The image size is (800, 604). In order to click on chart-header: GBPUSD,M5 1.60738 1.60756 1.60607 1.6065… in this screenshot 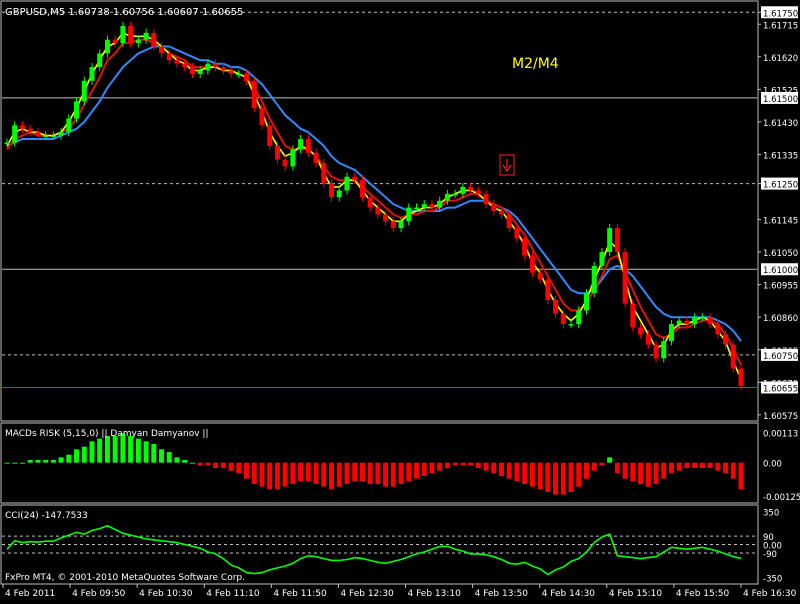, I will do `click(124, 12)`.